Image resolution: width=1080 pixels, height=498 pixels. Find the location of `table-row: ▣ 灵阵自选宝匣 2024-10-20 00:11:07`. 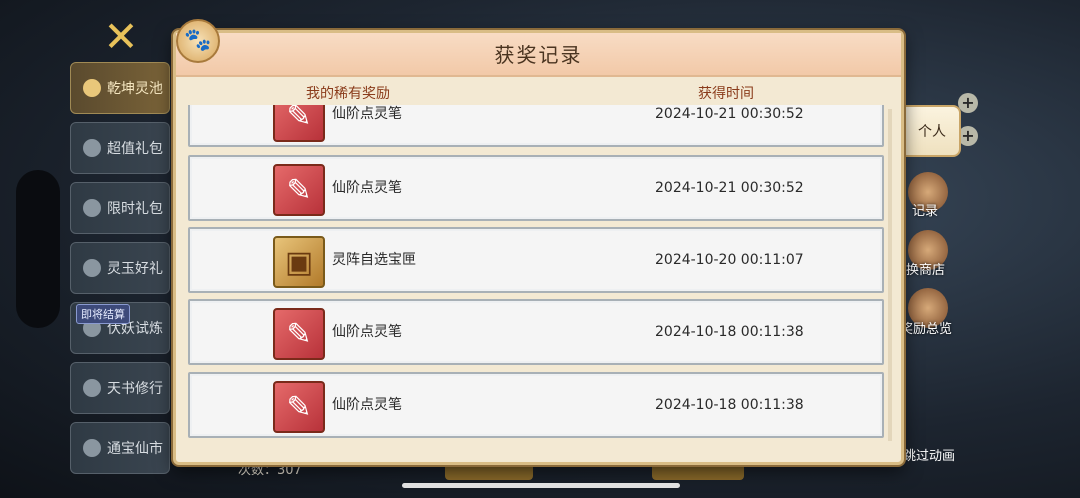

table-row: ▣ 灵阵自选宝匣 2024-10-20 00:11:07 is located at coordinates (536, 260).